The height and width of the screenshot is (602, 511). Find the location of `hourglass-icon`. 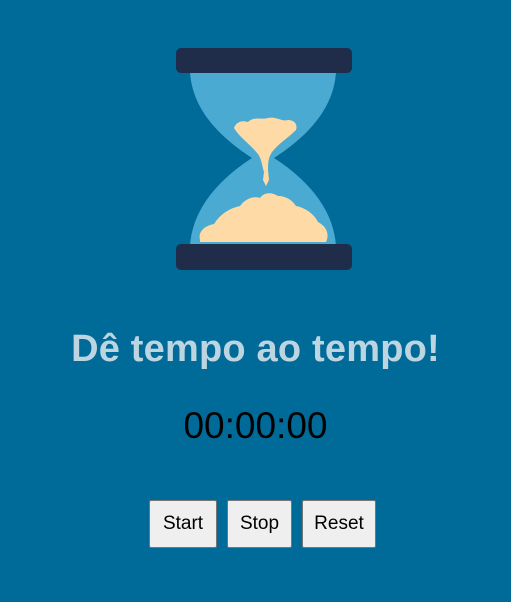

hourglass-icon is located at coordinates (264, 159).